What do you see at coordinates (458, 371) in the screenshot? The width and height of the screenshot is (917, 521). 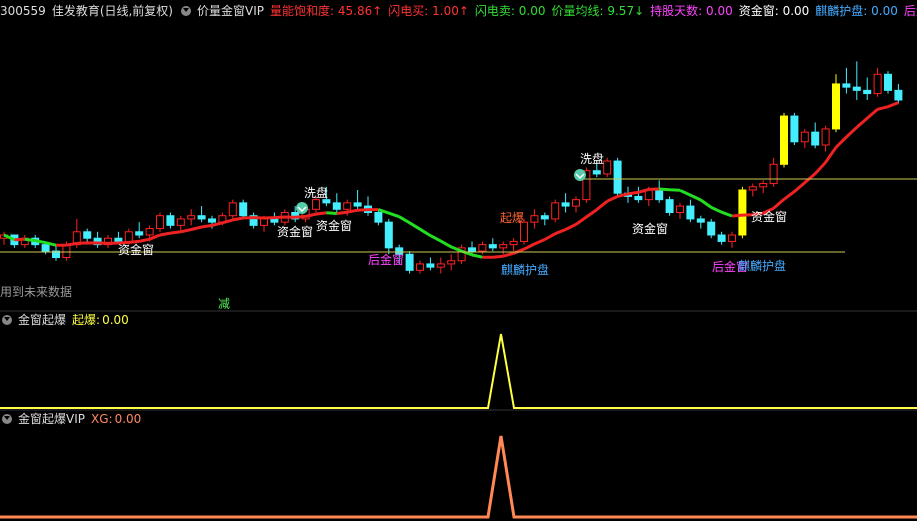 I see `panel2-signal-line` at bounding box center [458, 371].